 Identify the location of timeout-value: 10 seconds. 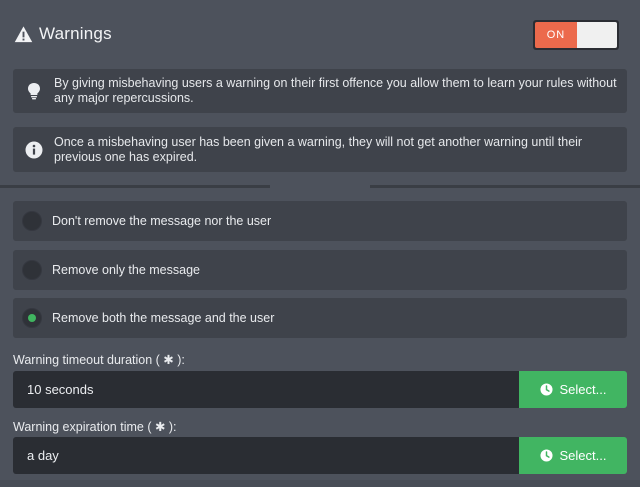
(266, 389).